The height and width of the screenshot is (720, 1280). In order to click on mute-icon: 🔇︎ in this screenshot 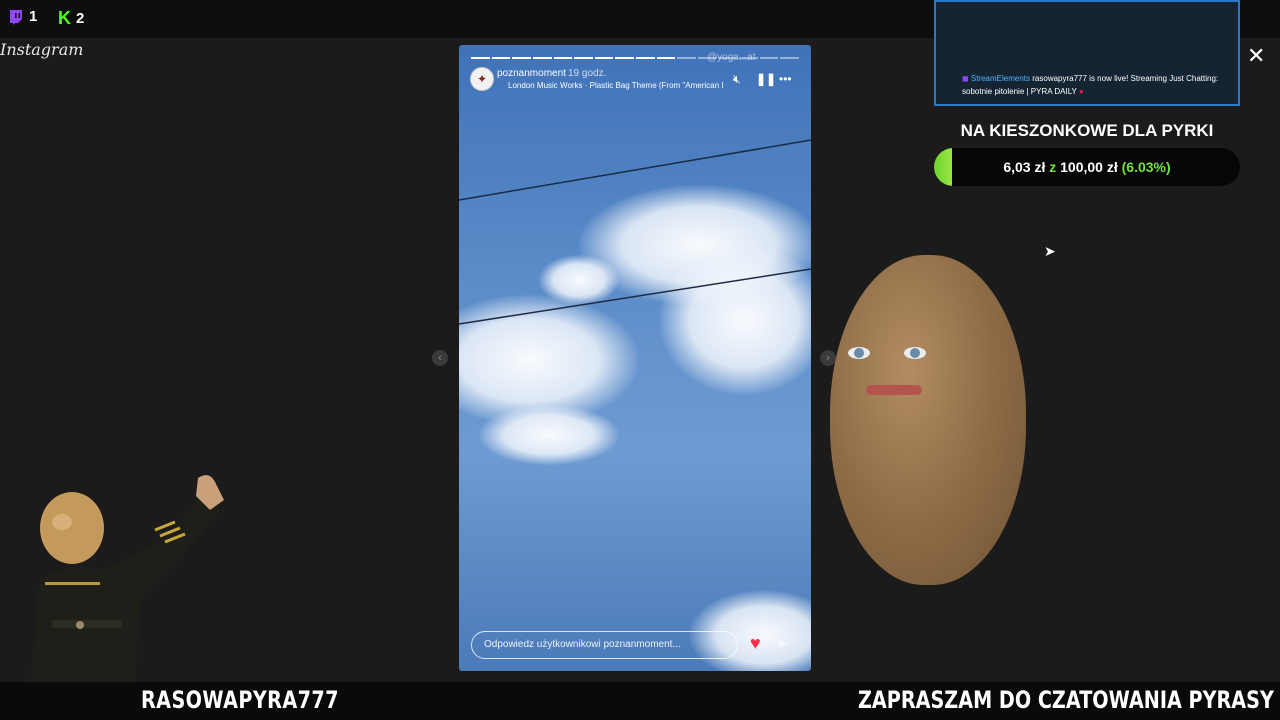, I will do `click(737, 79)`.